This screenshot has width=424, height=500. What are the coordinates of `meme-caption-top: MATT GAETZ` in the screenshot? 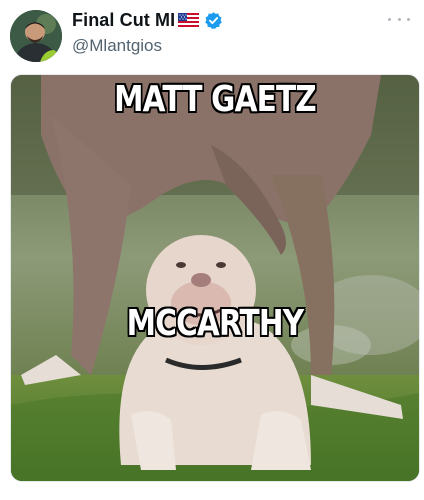 It's located at (215, 99).